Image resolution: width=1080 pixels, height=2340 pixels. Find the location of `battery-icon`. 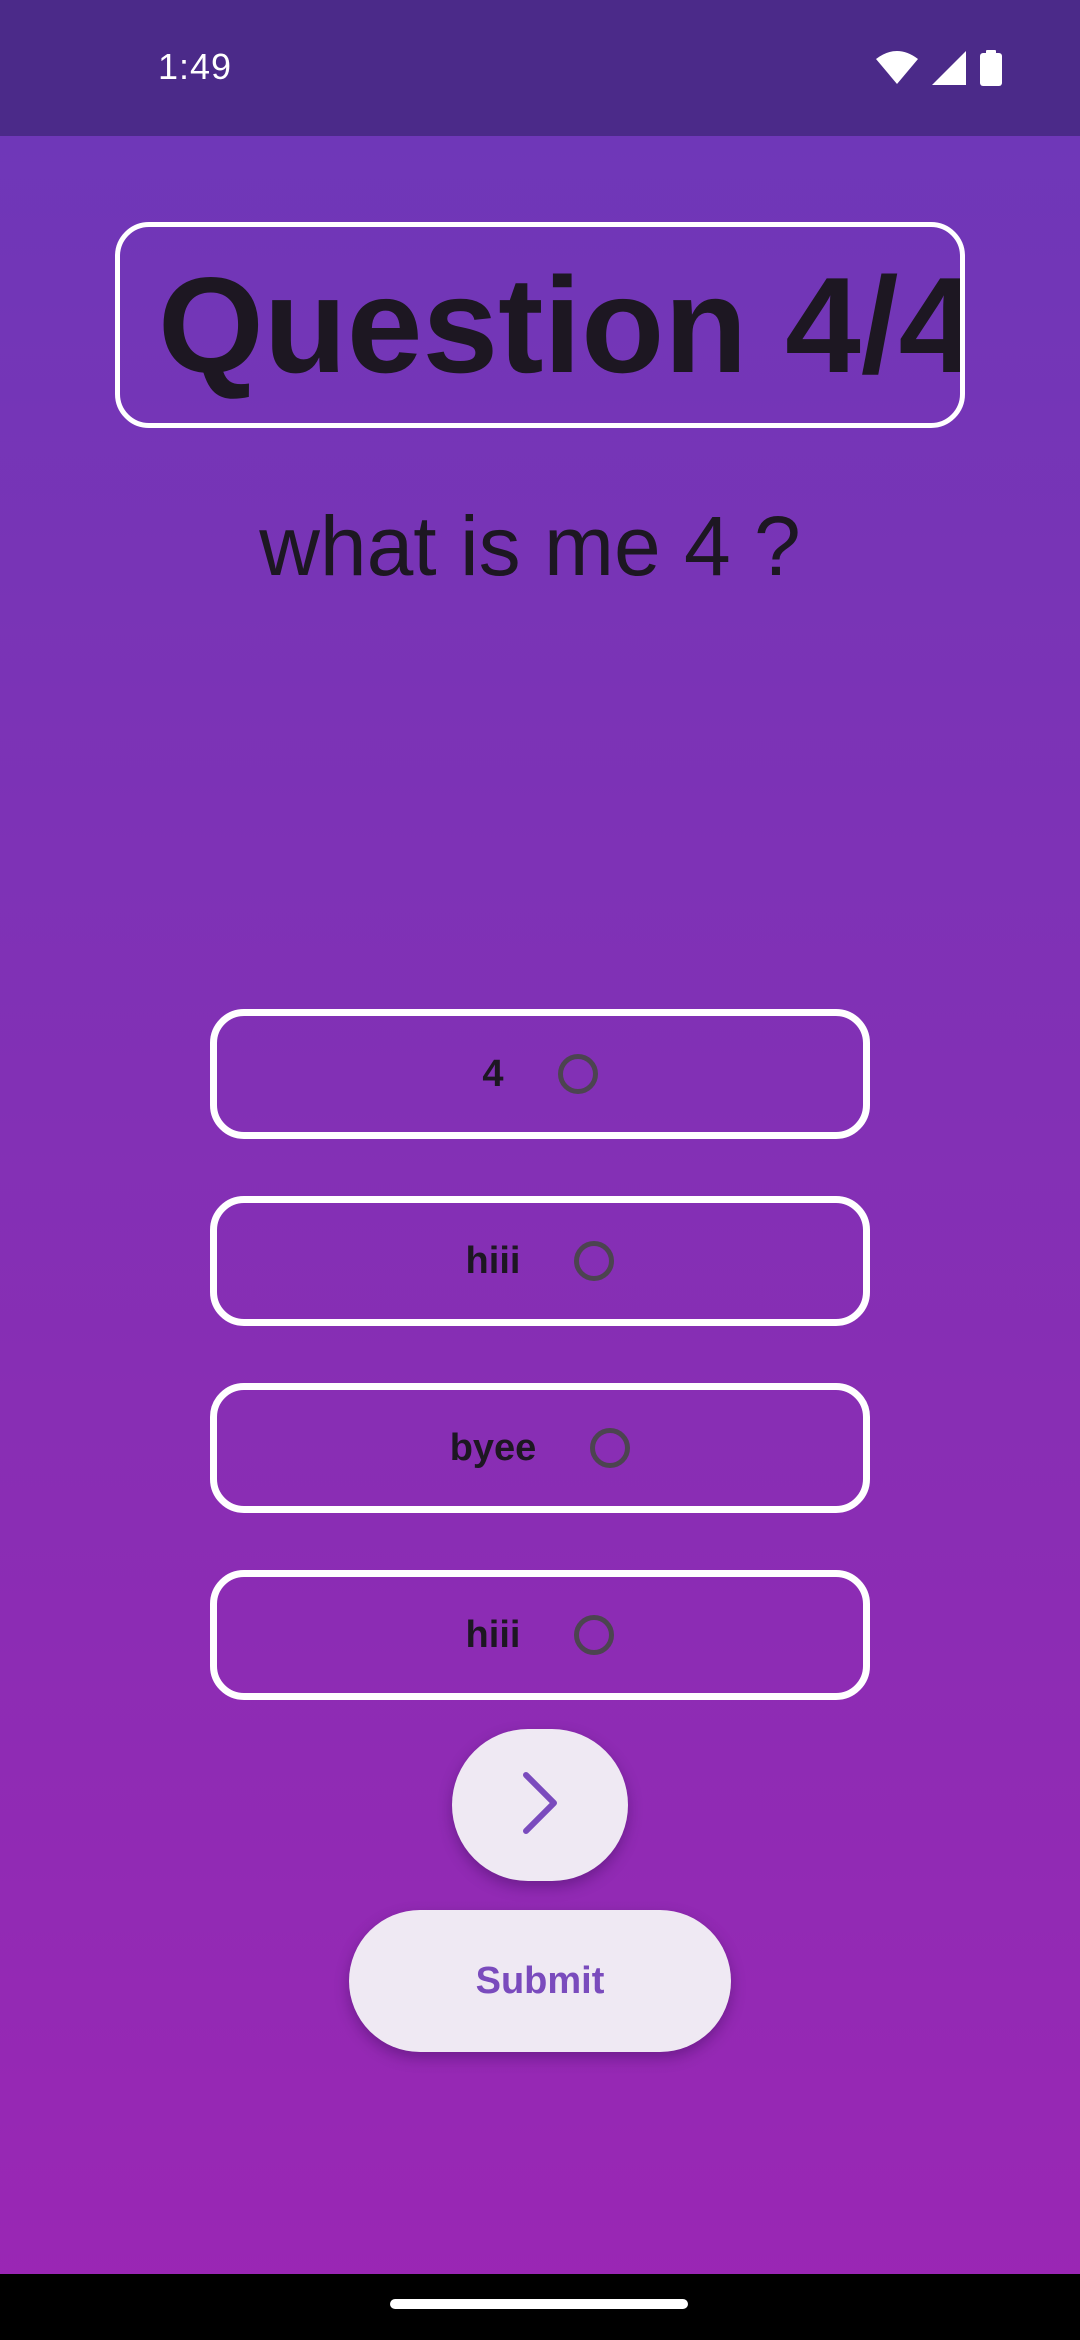

battery-icon is located at coordinates (991, 70).